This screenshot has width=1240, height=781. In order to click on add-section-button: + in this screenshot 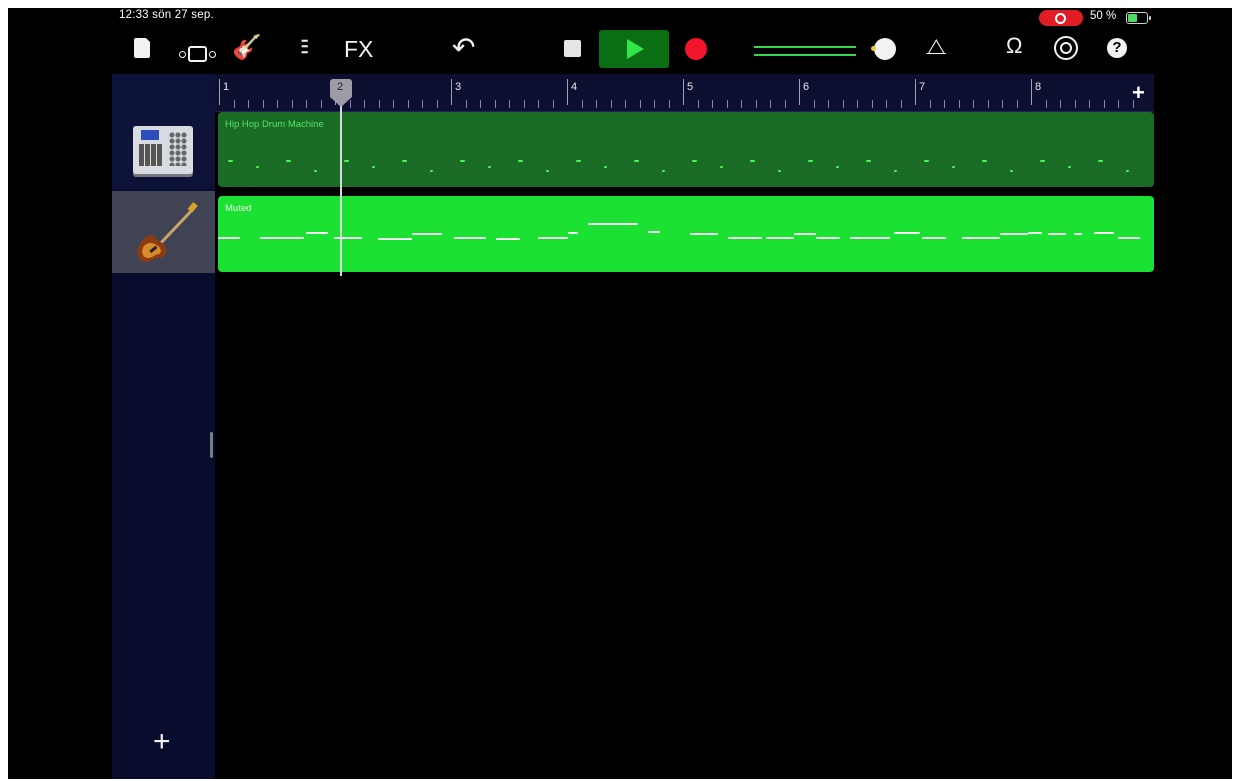, I will do `click(1138, 93)`.